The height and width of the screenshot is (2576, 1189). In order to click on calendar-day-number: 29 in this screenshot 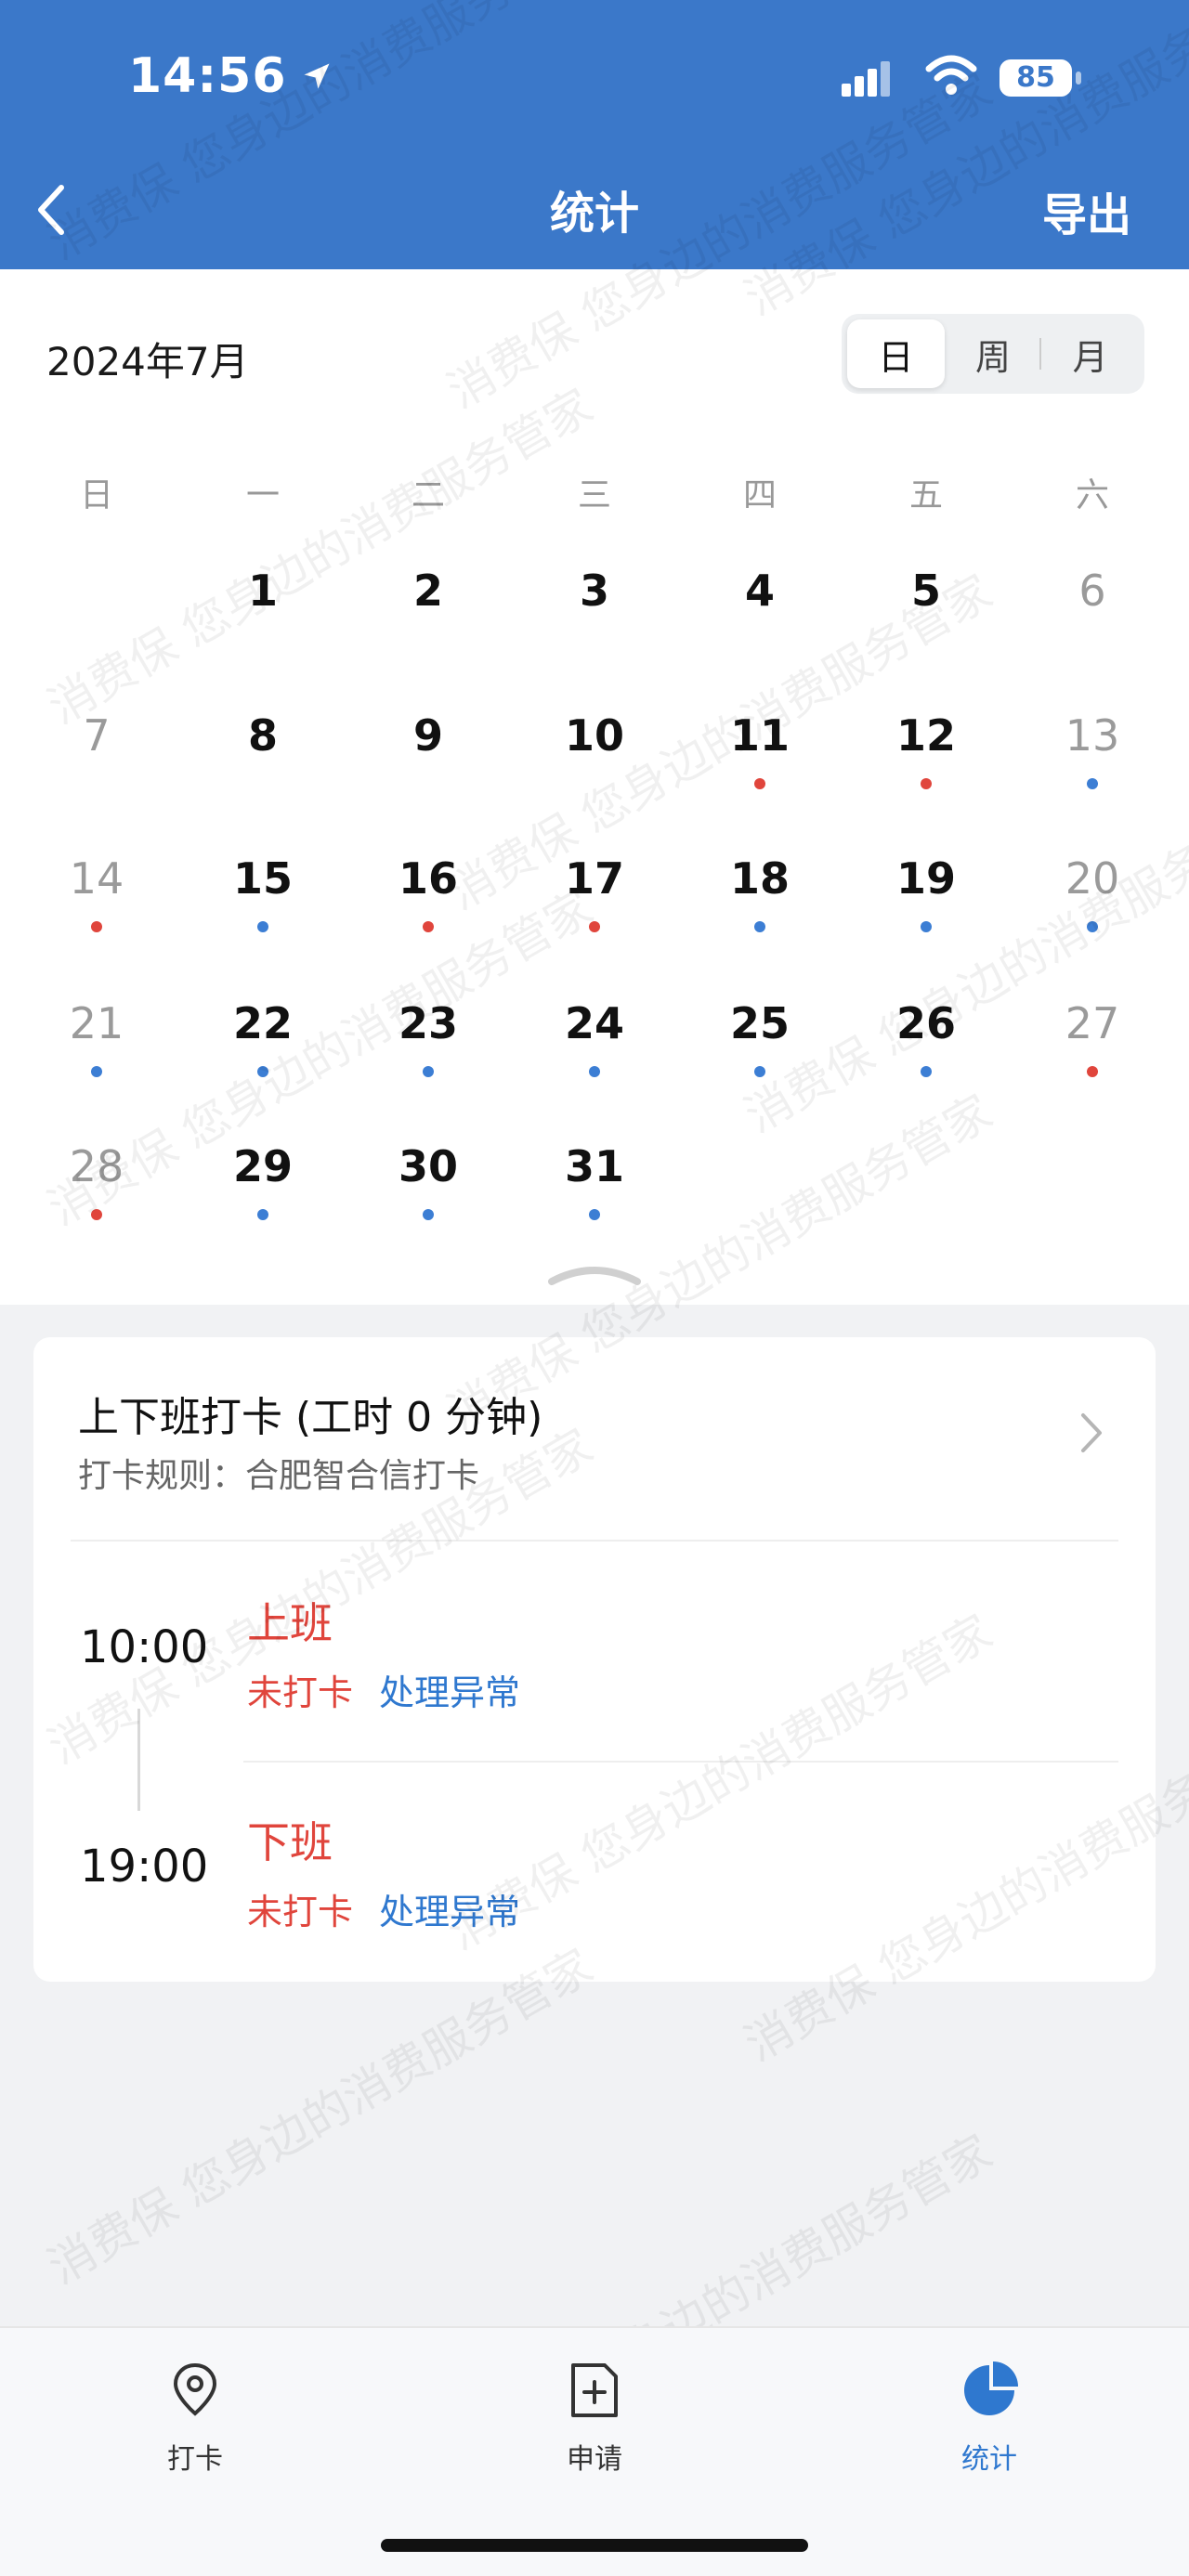, I will do `click(262, 1166)`.